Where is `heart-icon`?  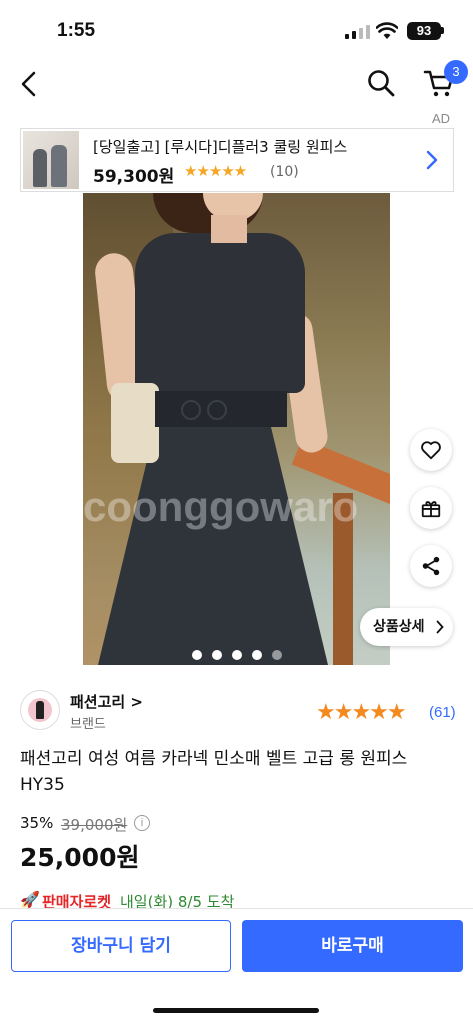
heart-icon is located at coordinates (431, 450).